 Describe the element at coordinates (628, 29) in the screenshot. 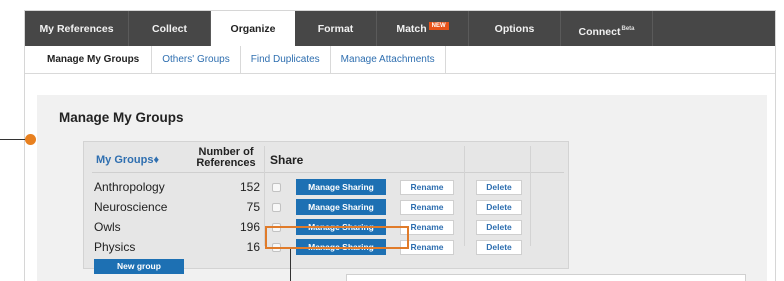

I see `beta-label: Beta` at that location.